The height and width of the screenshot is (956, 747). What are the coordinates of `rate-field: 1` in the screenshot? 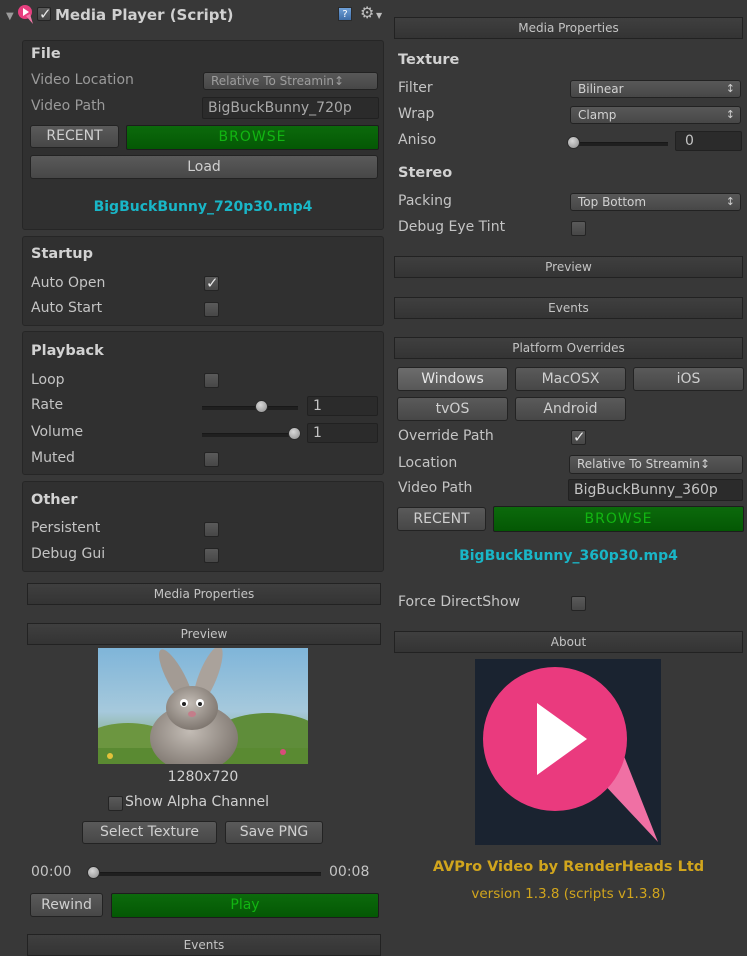 It's located at (342, 406).